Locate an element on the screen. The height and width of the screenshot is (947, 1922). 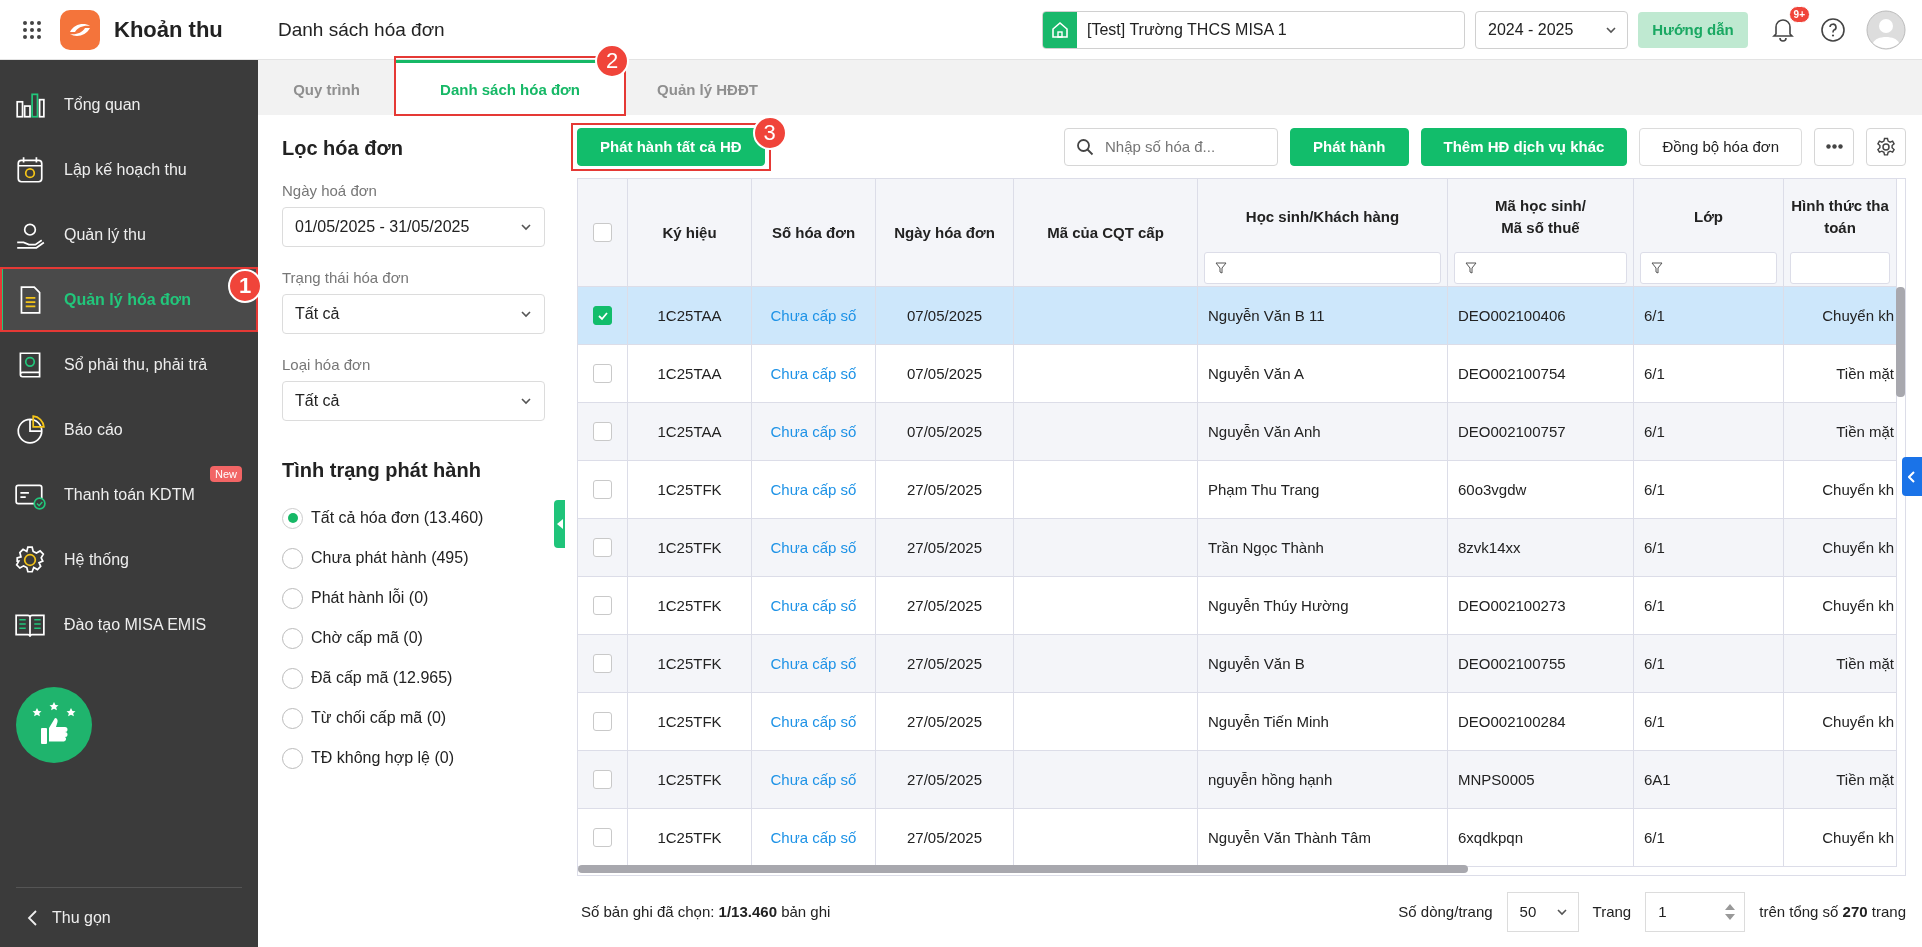
page-size-label: Số dòng/trang is located at coordinates (1445, 911).